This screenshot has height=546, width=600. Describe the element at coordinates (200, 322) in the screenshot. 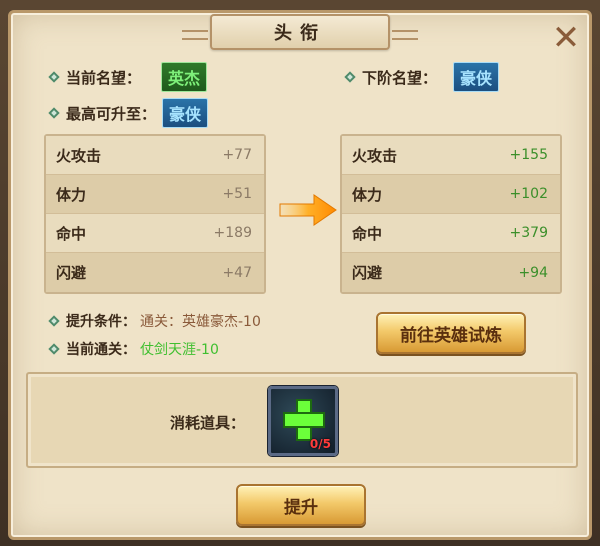

I see `upgrade-condition-value: 通关：英雄豪杰-10` at that location.